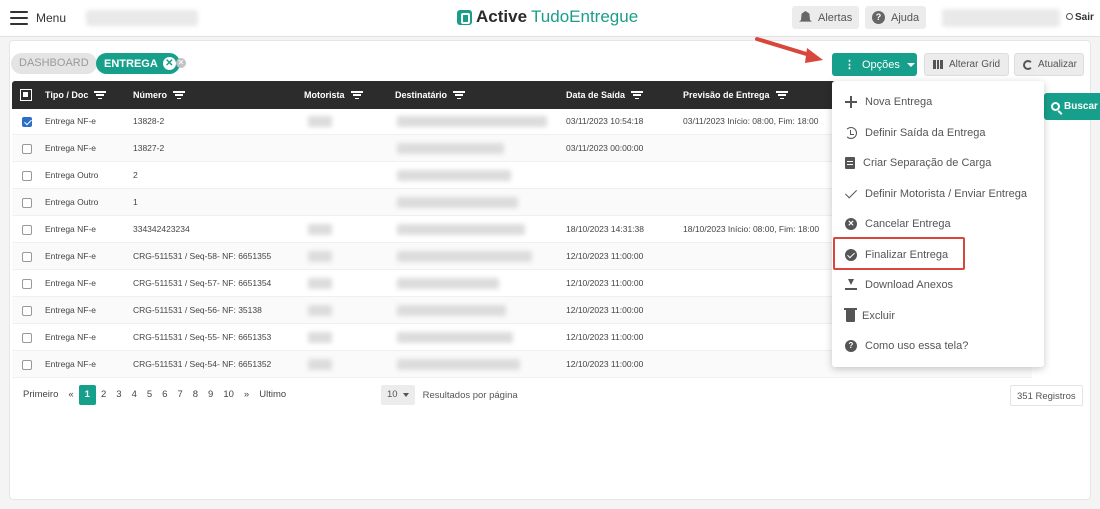 The width and height of the screenshot is (1100, 509). Describe the element at coordinates (161, 229) in the screenshot. I see `cell-numero: 334342423234` at that location.